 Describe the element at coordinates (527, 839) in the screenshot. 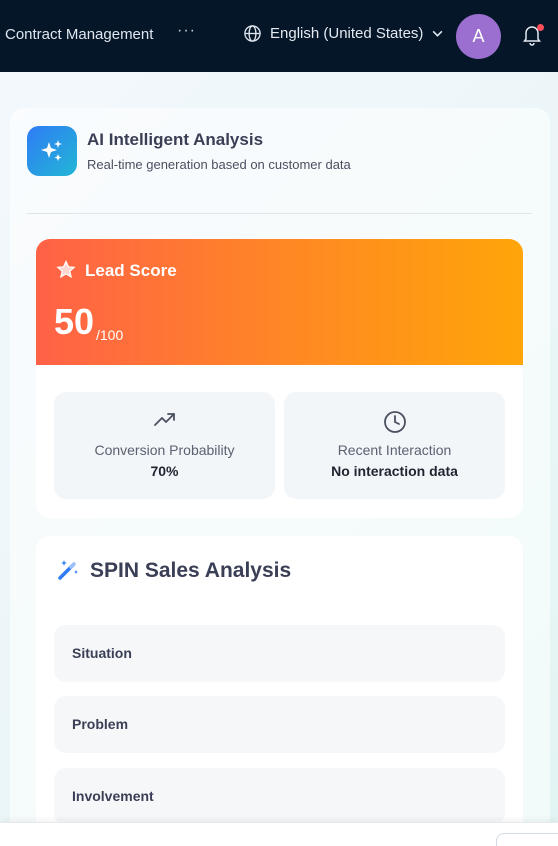

I see `bottom-action-button` at that location.